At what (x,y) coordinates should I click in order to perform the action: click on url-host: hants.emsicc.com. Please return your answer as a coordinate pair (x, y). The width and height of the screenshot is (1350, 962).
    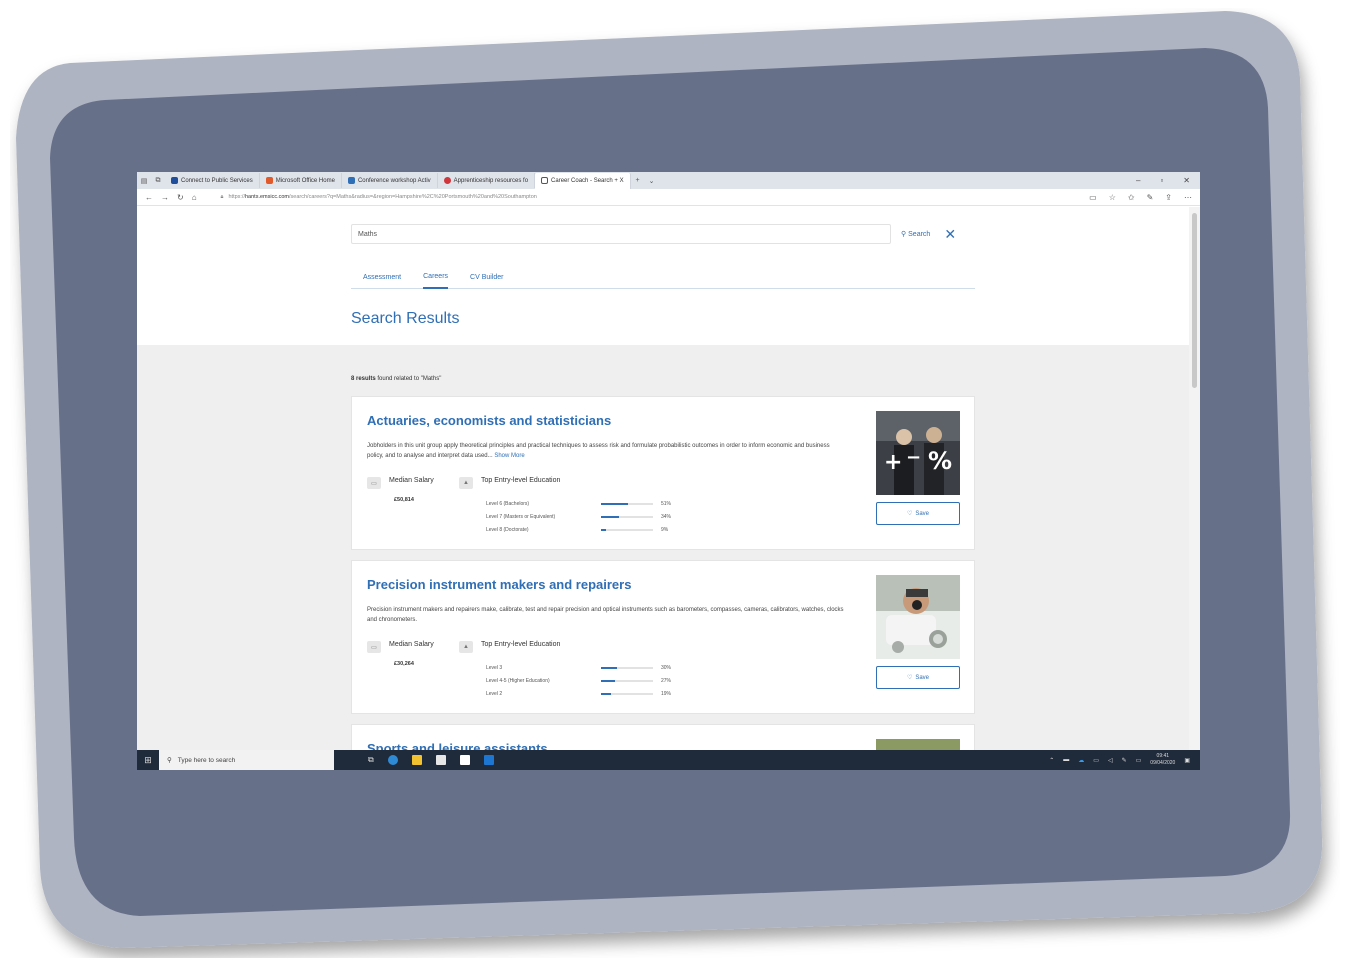
    Looking at the image, I should click on (267, 197).